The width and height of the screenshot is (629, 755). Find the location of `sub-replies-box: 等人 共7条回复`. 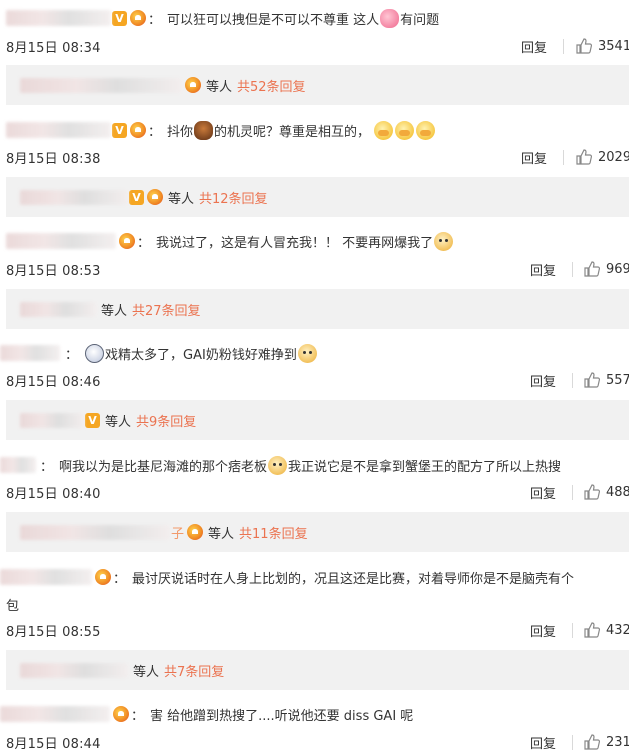

sub-replies-box: 等人 共7条回复 is located at coordinates (317, 670).